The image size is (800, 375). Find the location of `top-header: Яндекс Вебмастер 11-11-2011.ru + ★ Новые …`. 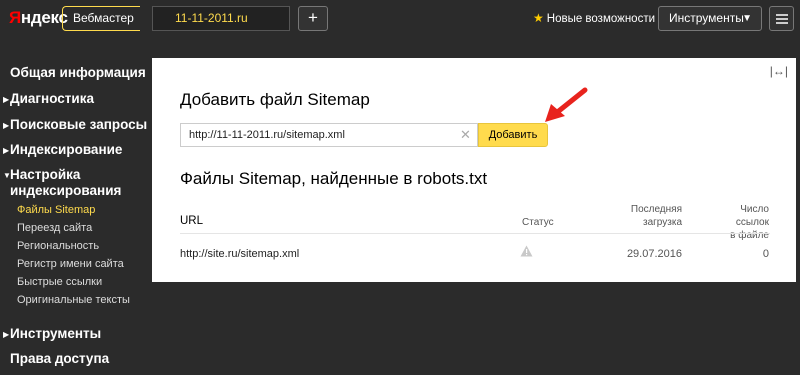

top-header: Яндекс Вебмастер 11-11-2011.ru + ★ Новые … is located at coordinates (400, 19).